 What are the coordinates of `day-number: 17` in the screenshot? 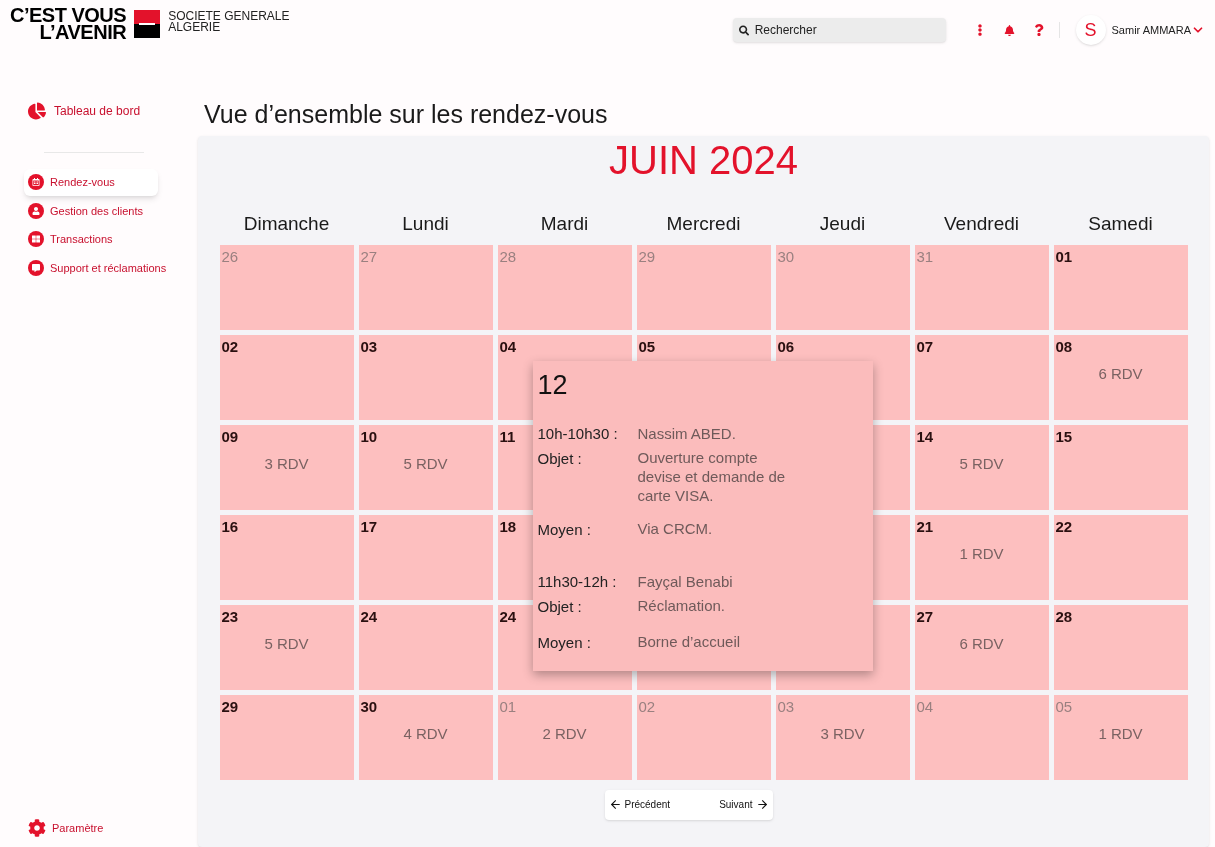 It's located at (369, 526).